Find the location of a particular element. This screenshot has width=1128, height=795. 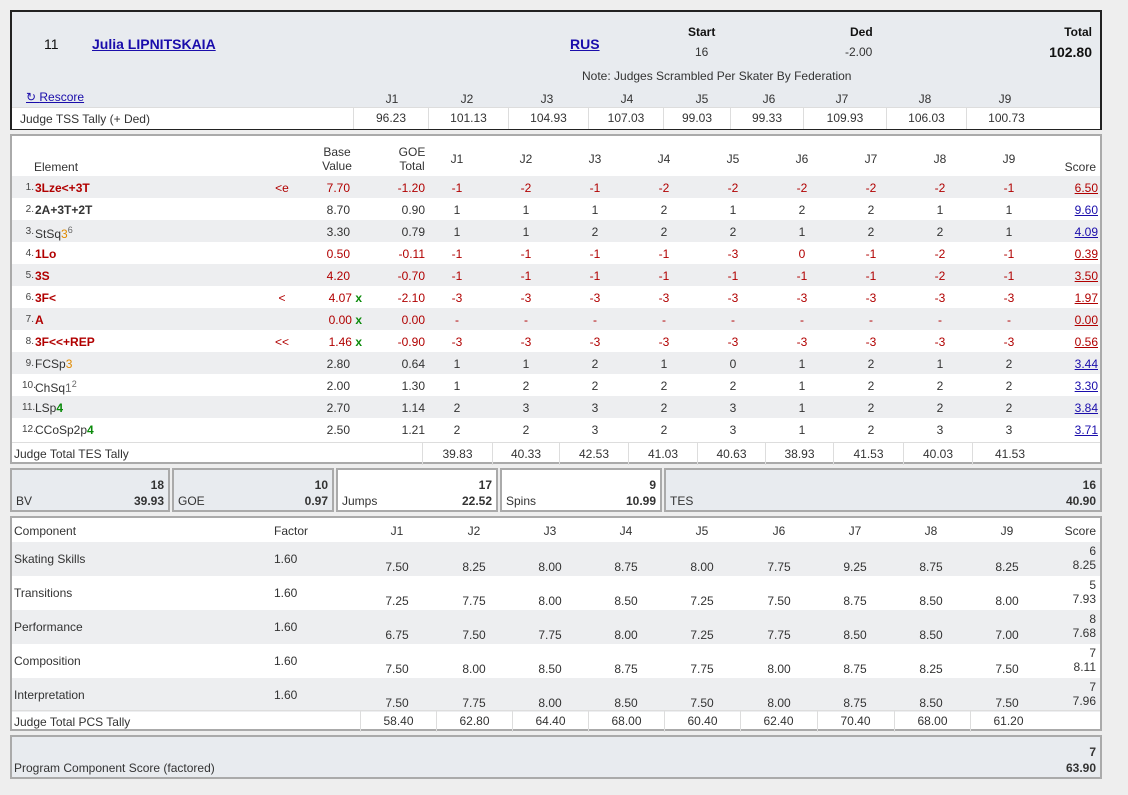

element-info: <e is located at coordinates (282, 188).